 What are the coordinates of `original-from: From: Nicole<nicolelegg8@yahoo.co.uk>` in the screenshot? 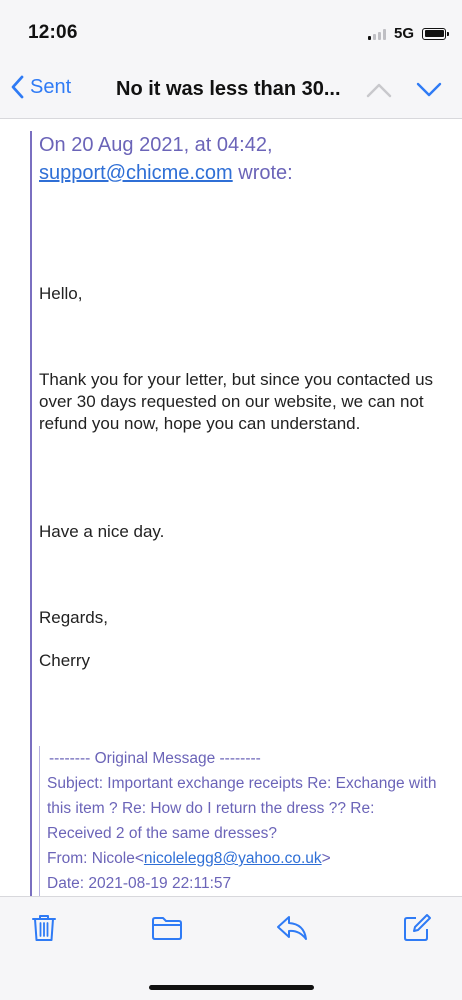 It's located at (243, 858).